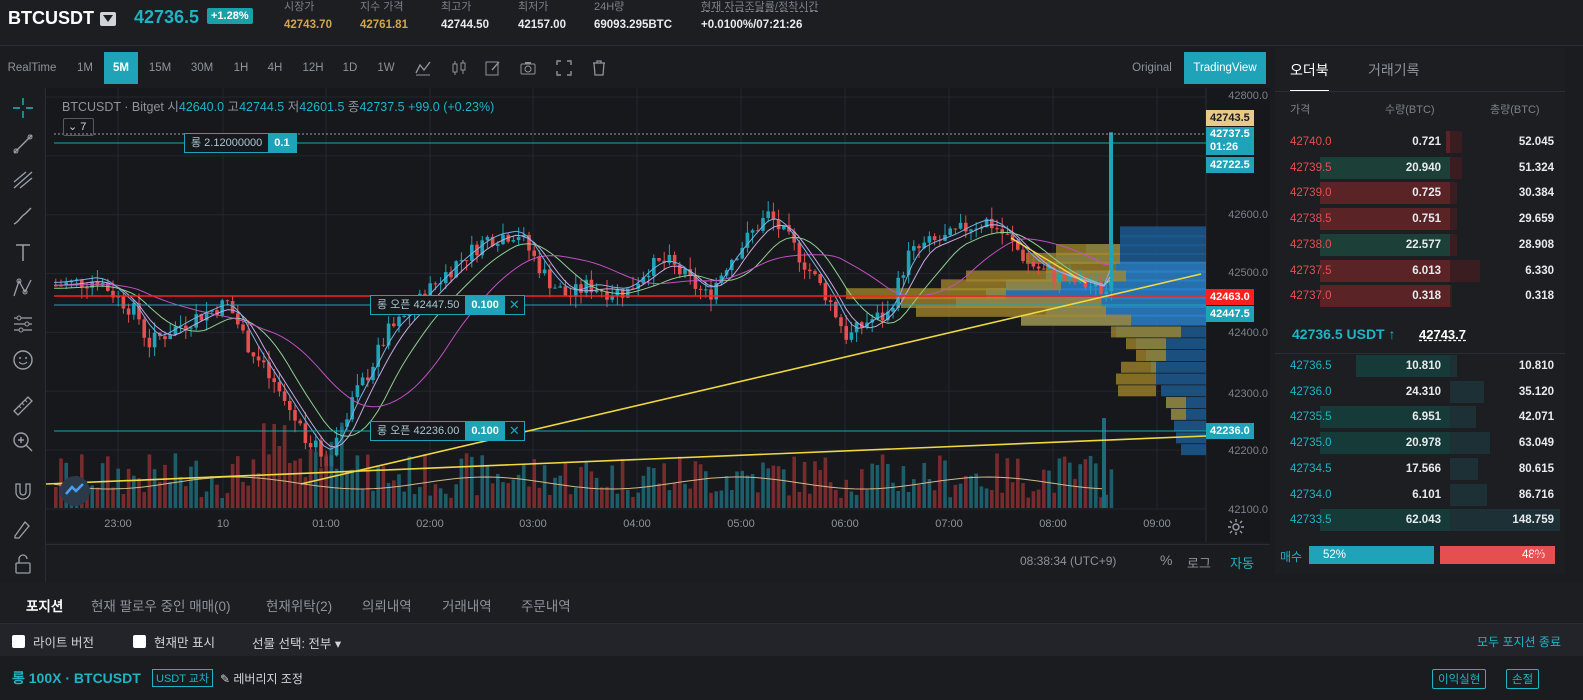 This screenshot has height=700, width=1583. Describe the element at coordinates (1420, 443) in the screenshot. I see `bid-row: 42735.0 20.978 63.049` at that location.